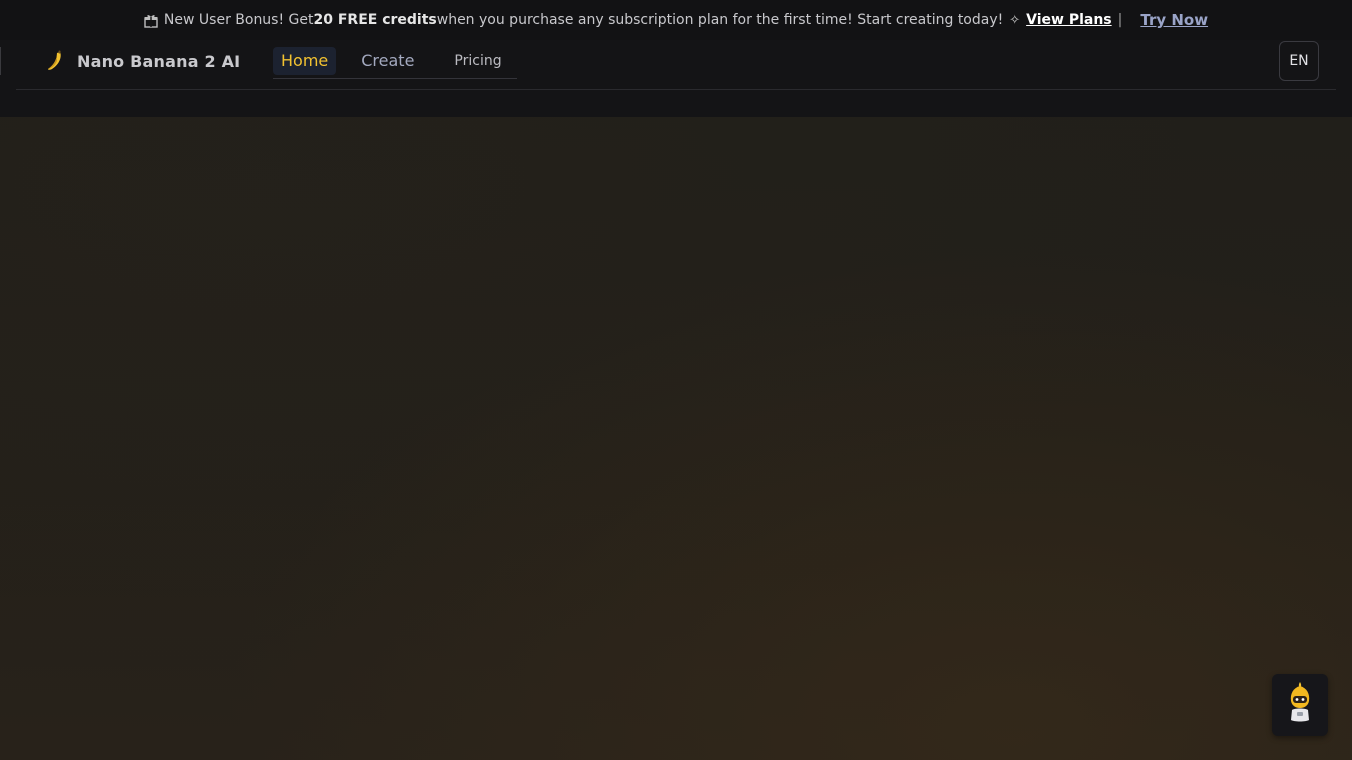 This screenshot has width=1352, height=760. What do you see at coordinates (305, 61) in the screenshot?
I see `nav-home: Home` at bounding box center [305, 61].